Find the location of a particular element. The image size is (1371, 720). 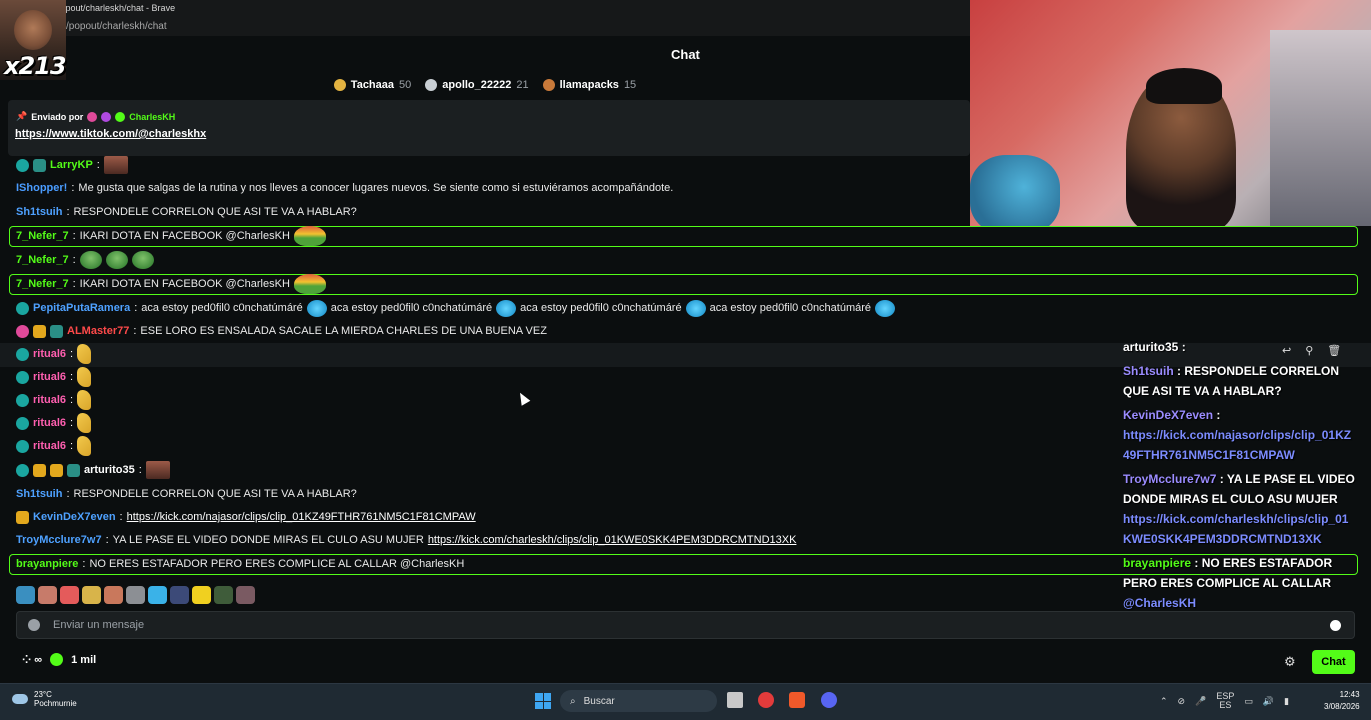

hand-badge-icon is located at coordinates (39, 470).